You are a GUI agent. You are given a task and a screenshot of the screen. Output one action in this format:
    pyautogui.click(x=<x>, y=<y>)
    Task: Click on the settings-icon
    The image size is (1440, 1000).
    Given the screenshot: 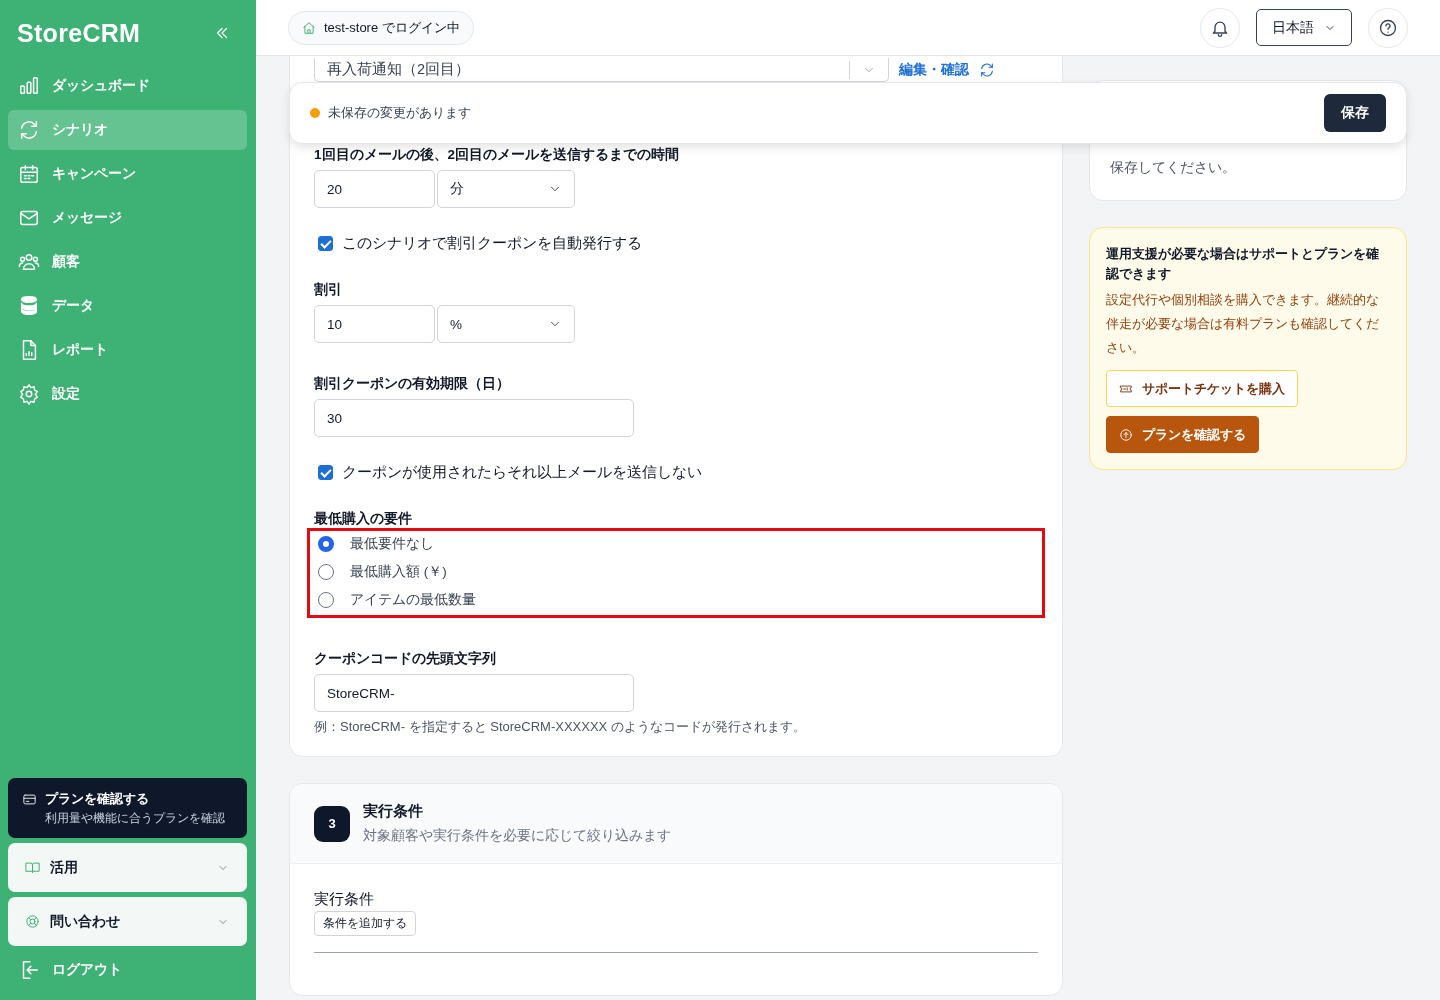 What is the action you would take?
    pyautogui.click(x=29, y=394)
    